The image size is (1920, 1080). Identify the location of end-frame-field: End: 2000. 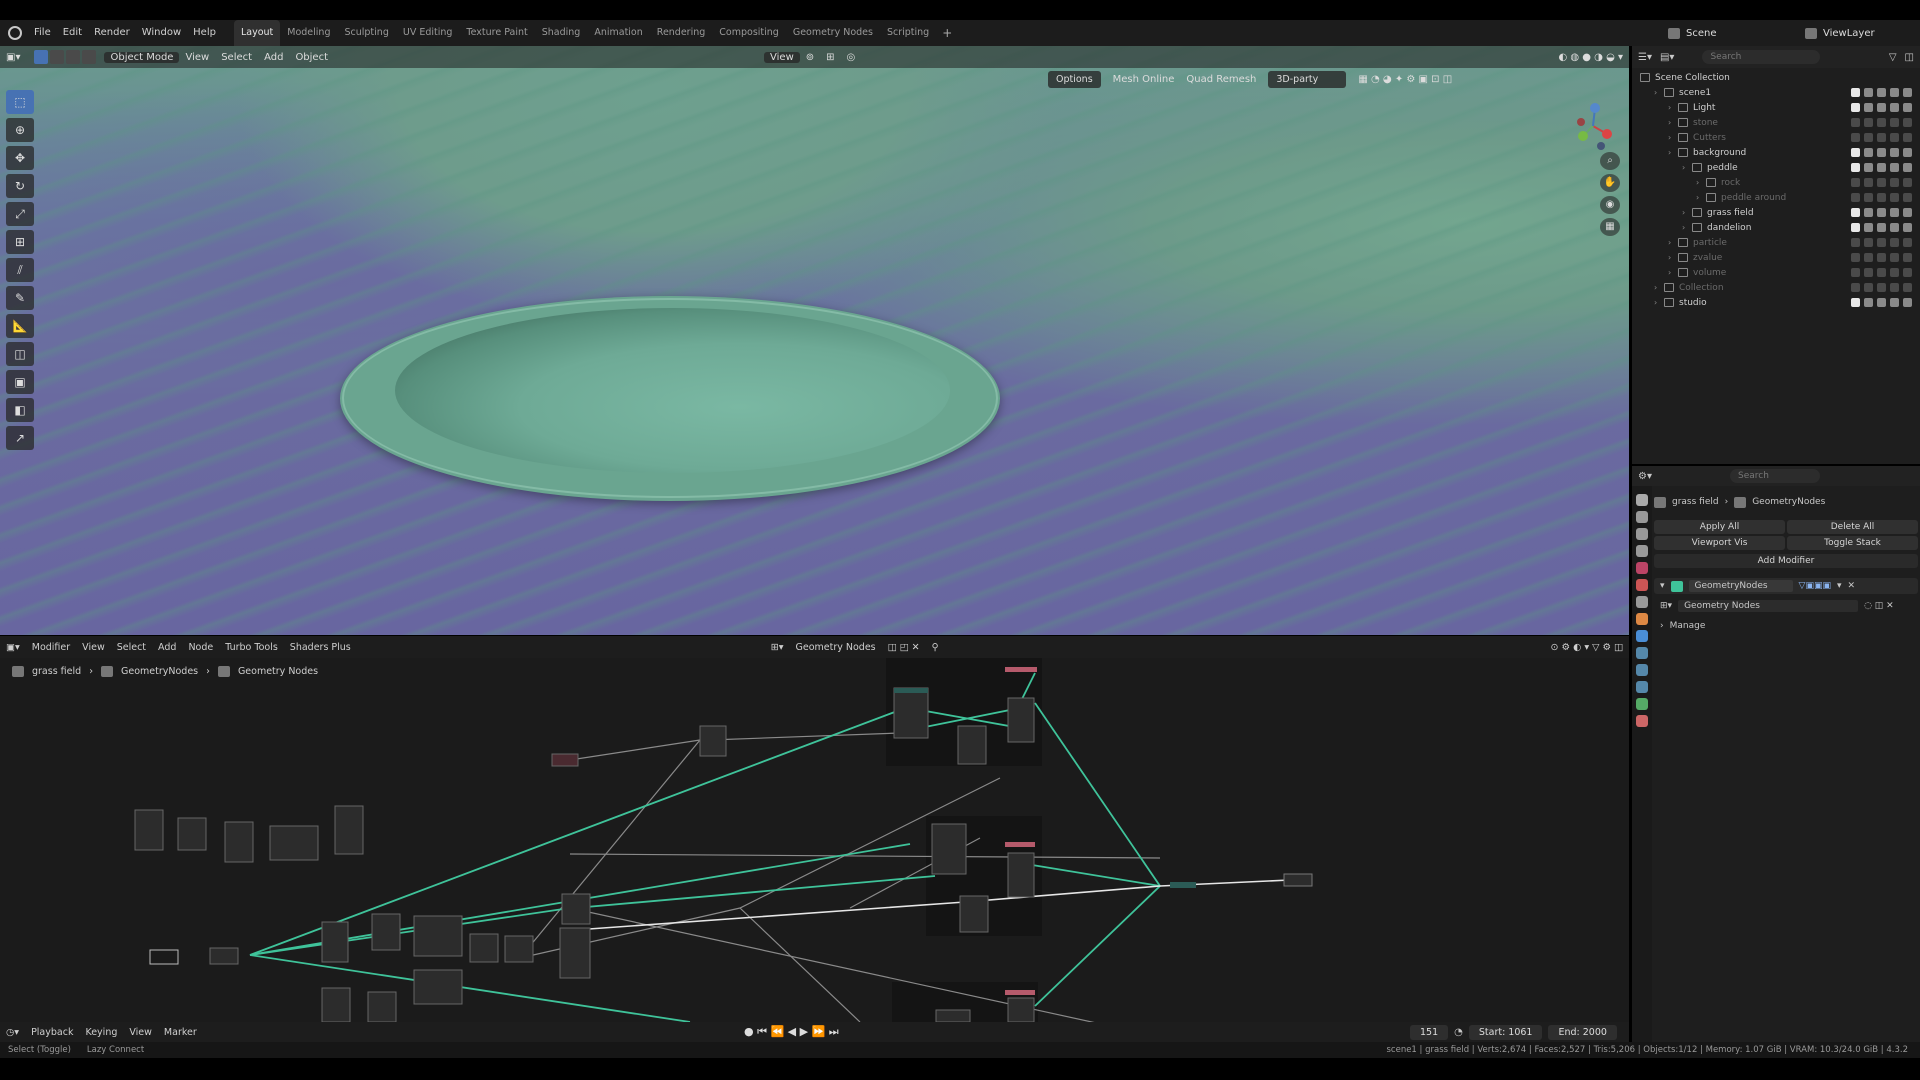
(1582, 1032).